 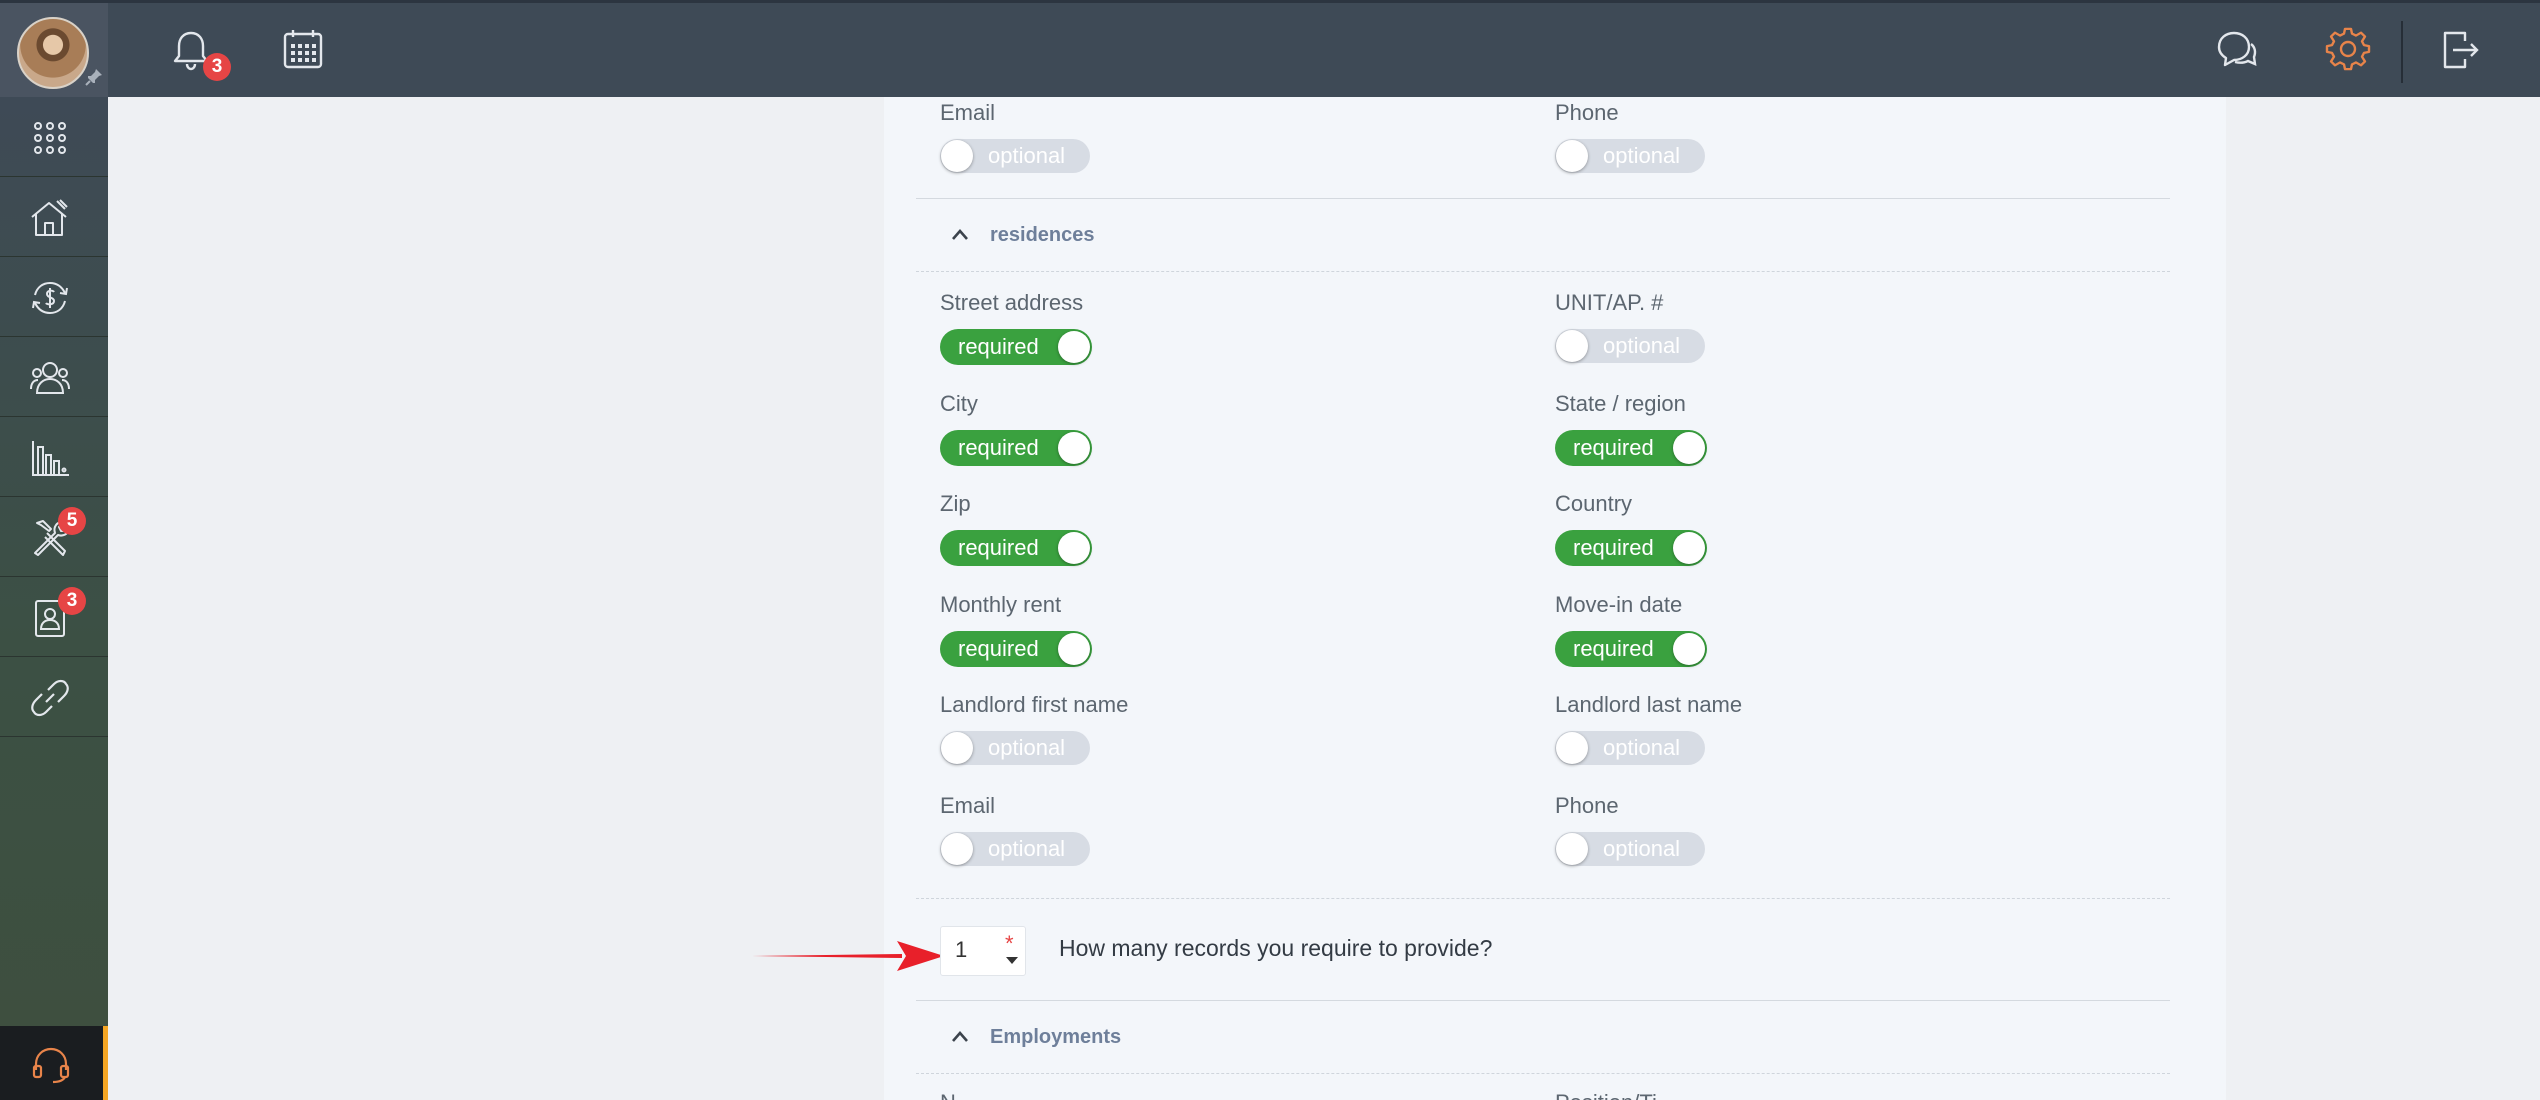 I want to click on tenant-screening-badge: 3, so click(x=72, y=601).